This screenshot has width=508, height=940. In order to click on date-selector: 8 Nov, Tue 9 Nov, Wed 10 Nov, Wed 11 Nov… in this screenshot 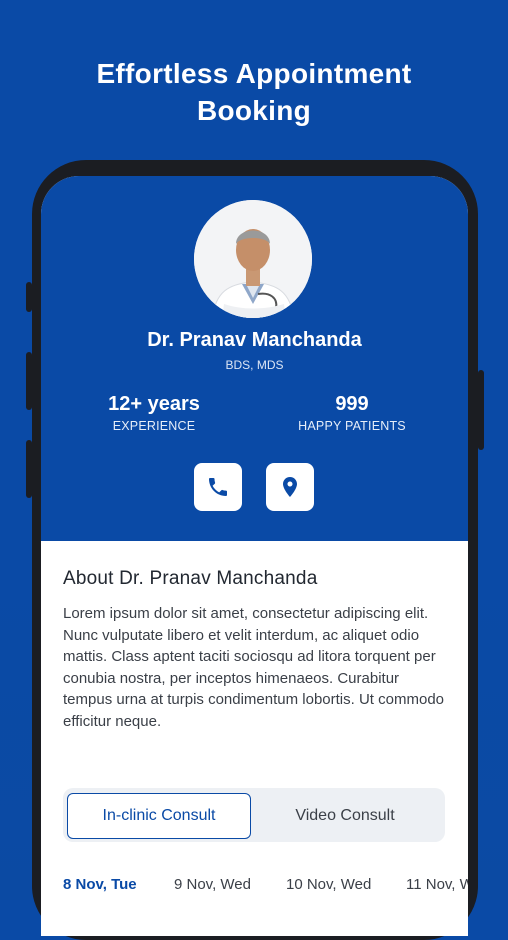, I will do `click(265, 888)`.